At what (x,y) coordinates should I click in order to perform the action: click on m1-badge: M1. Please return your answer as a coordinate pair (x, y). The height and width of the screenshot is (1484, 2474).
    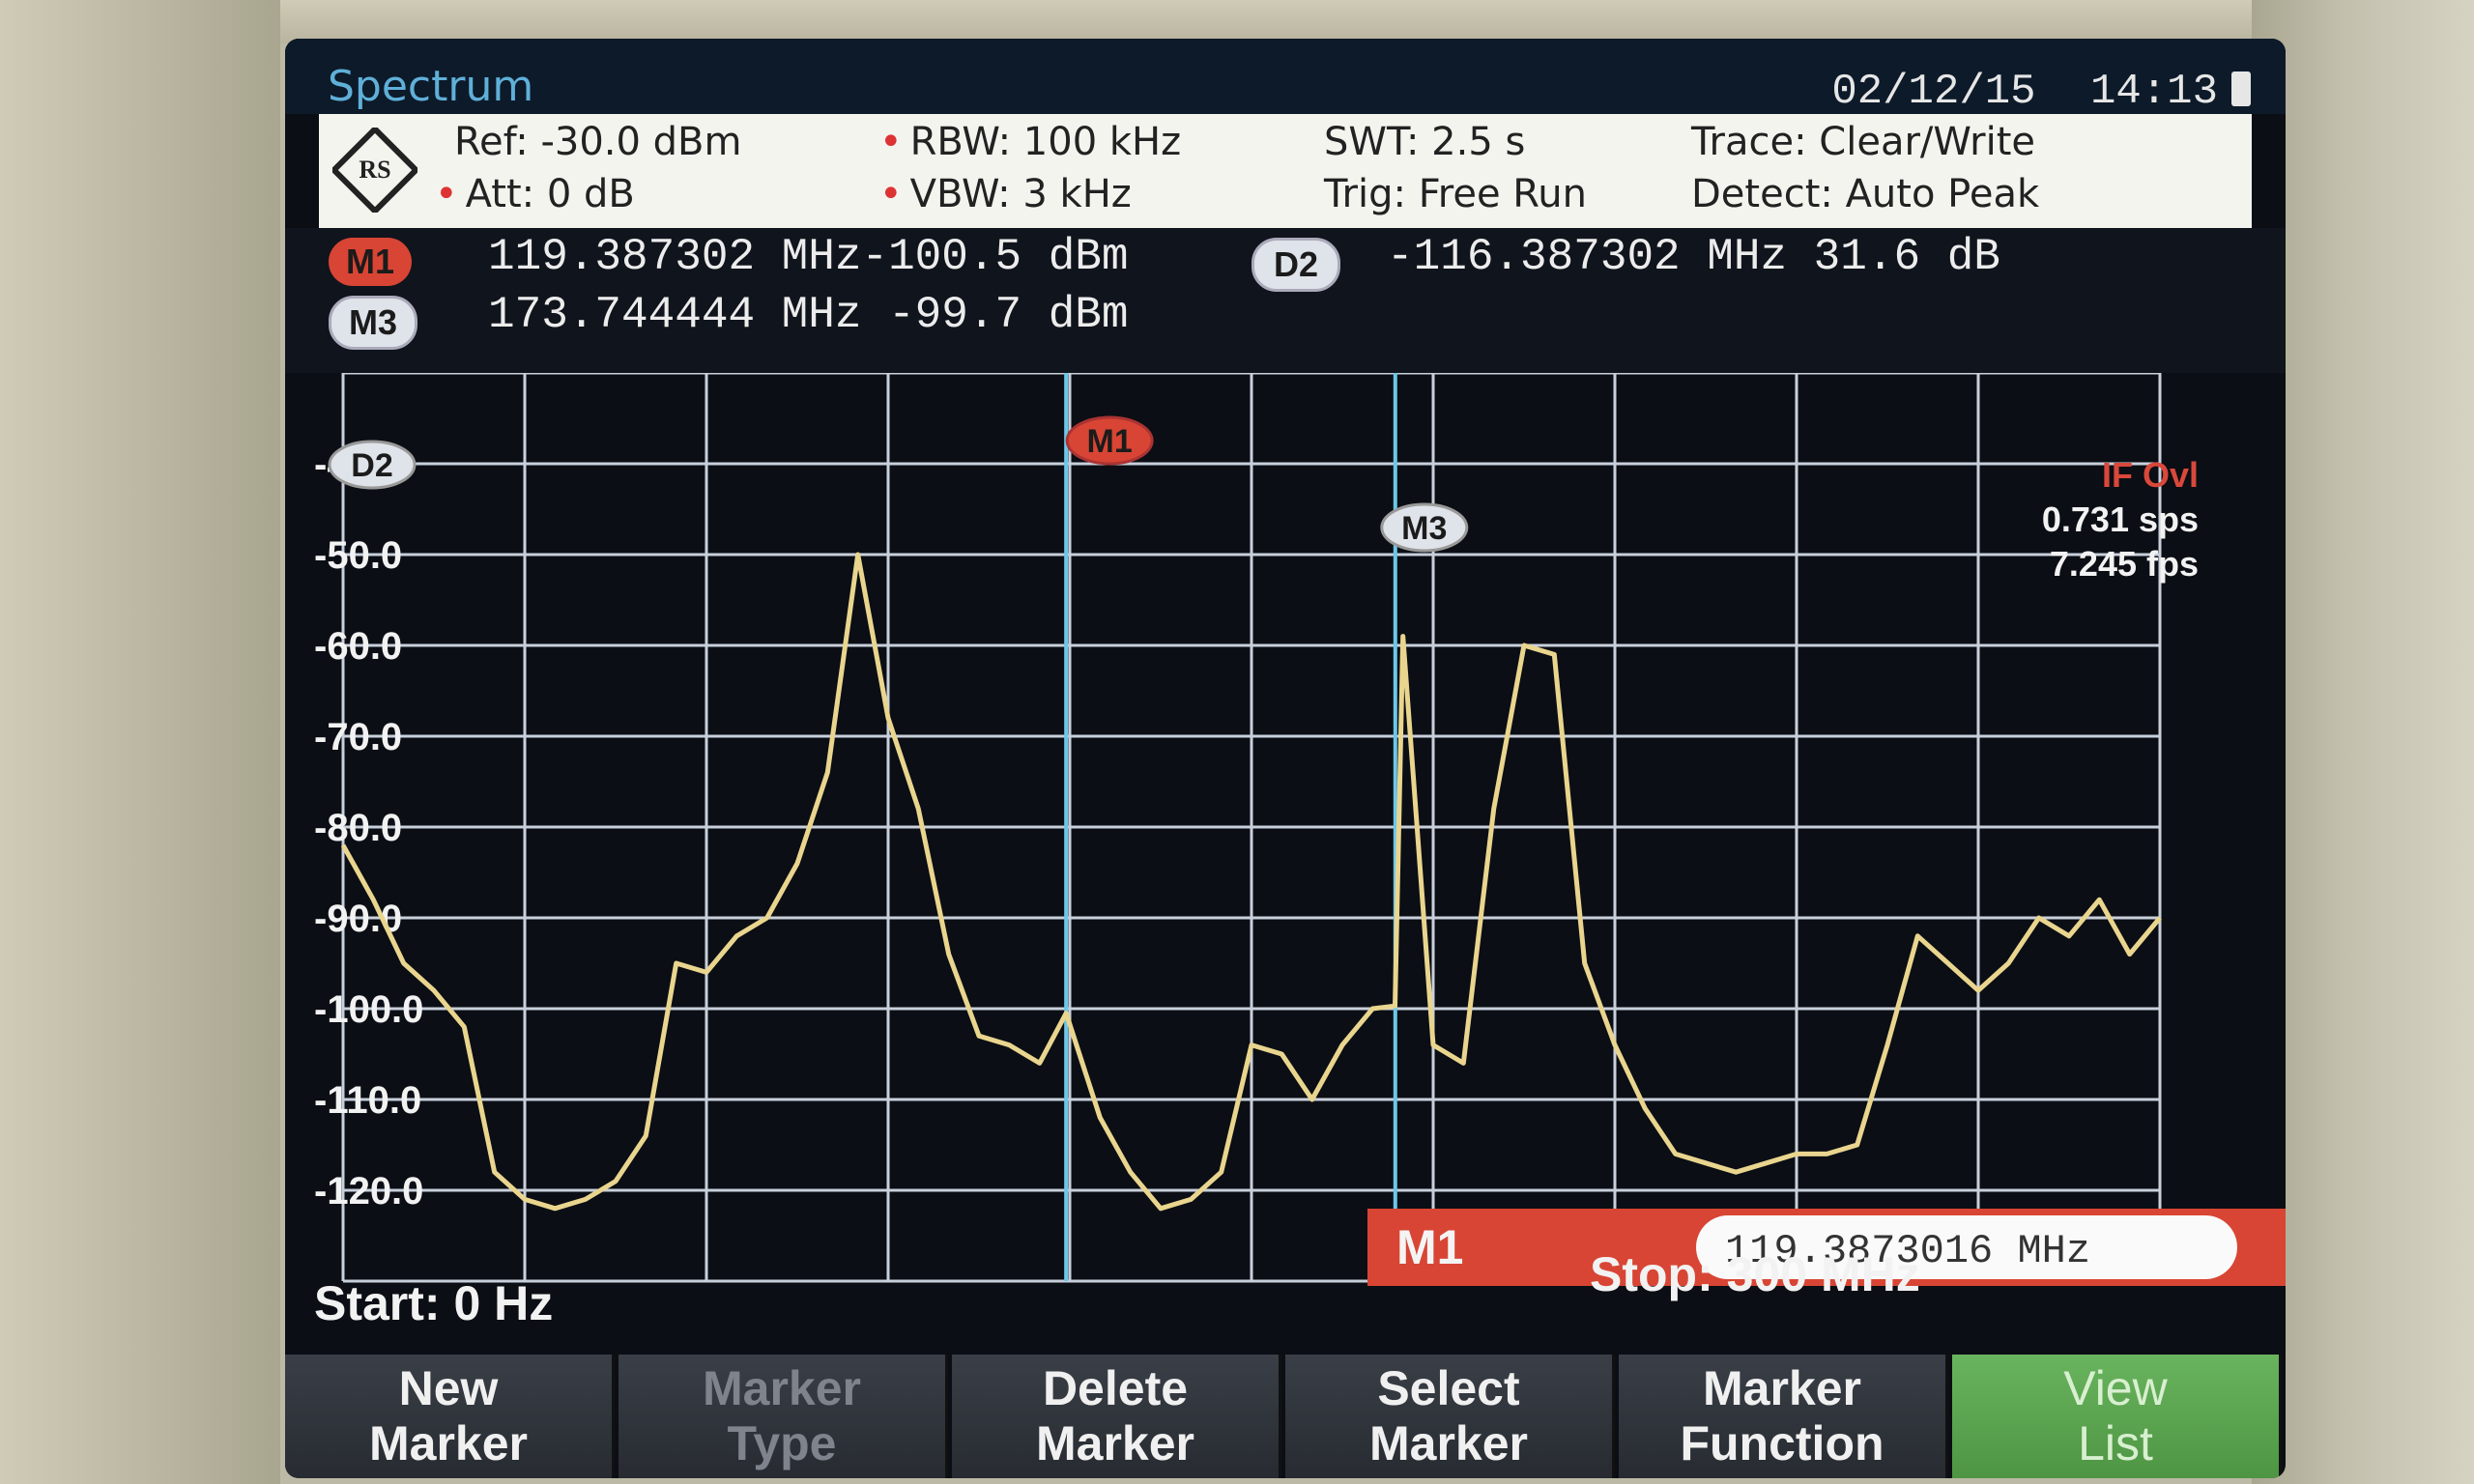
    Looking at the image, I should click on (371, 262).